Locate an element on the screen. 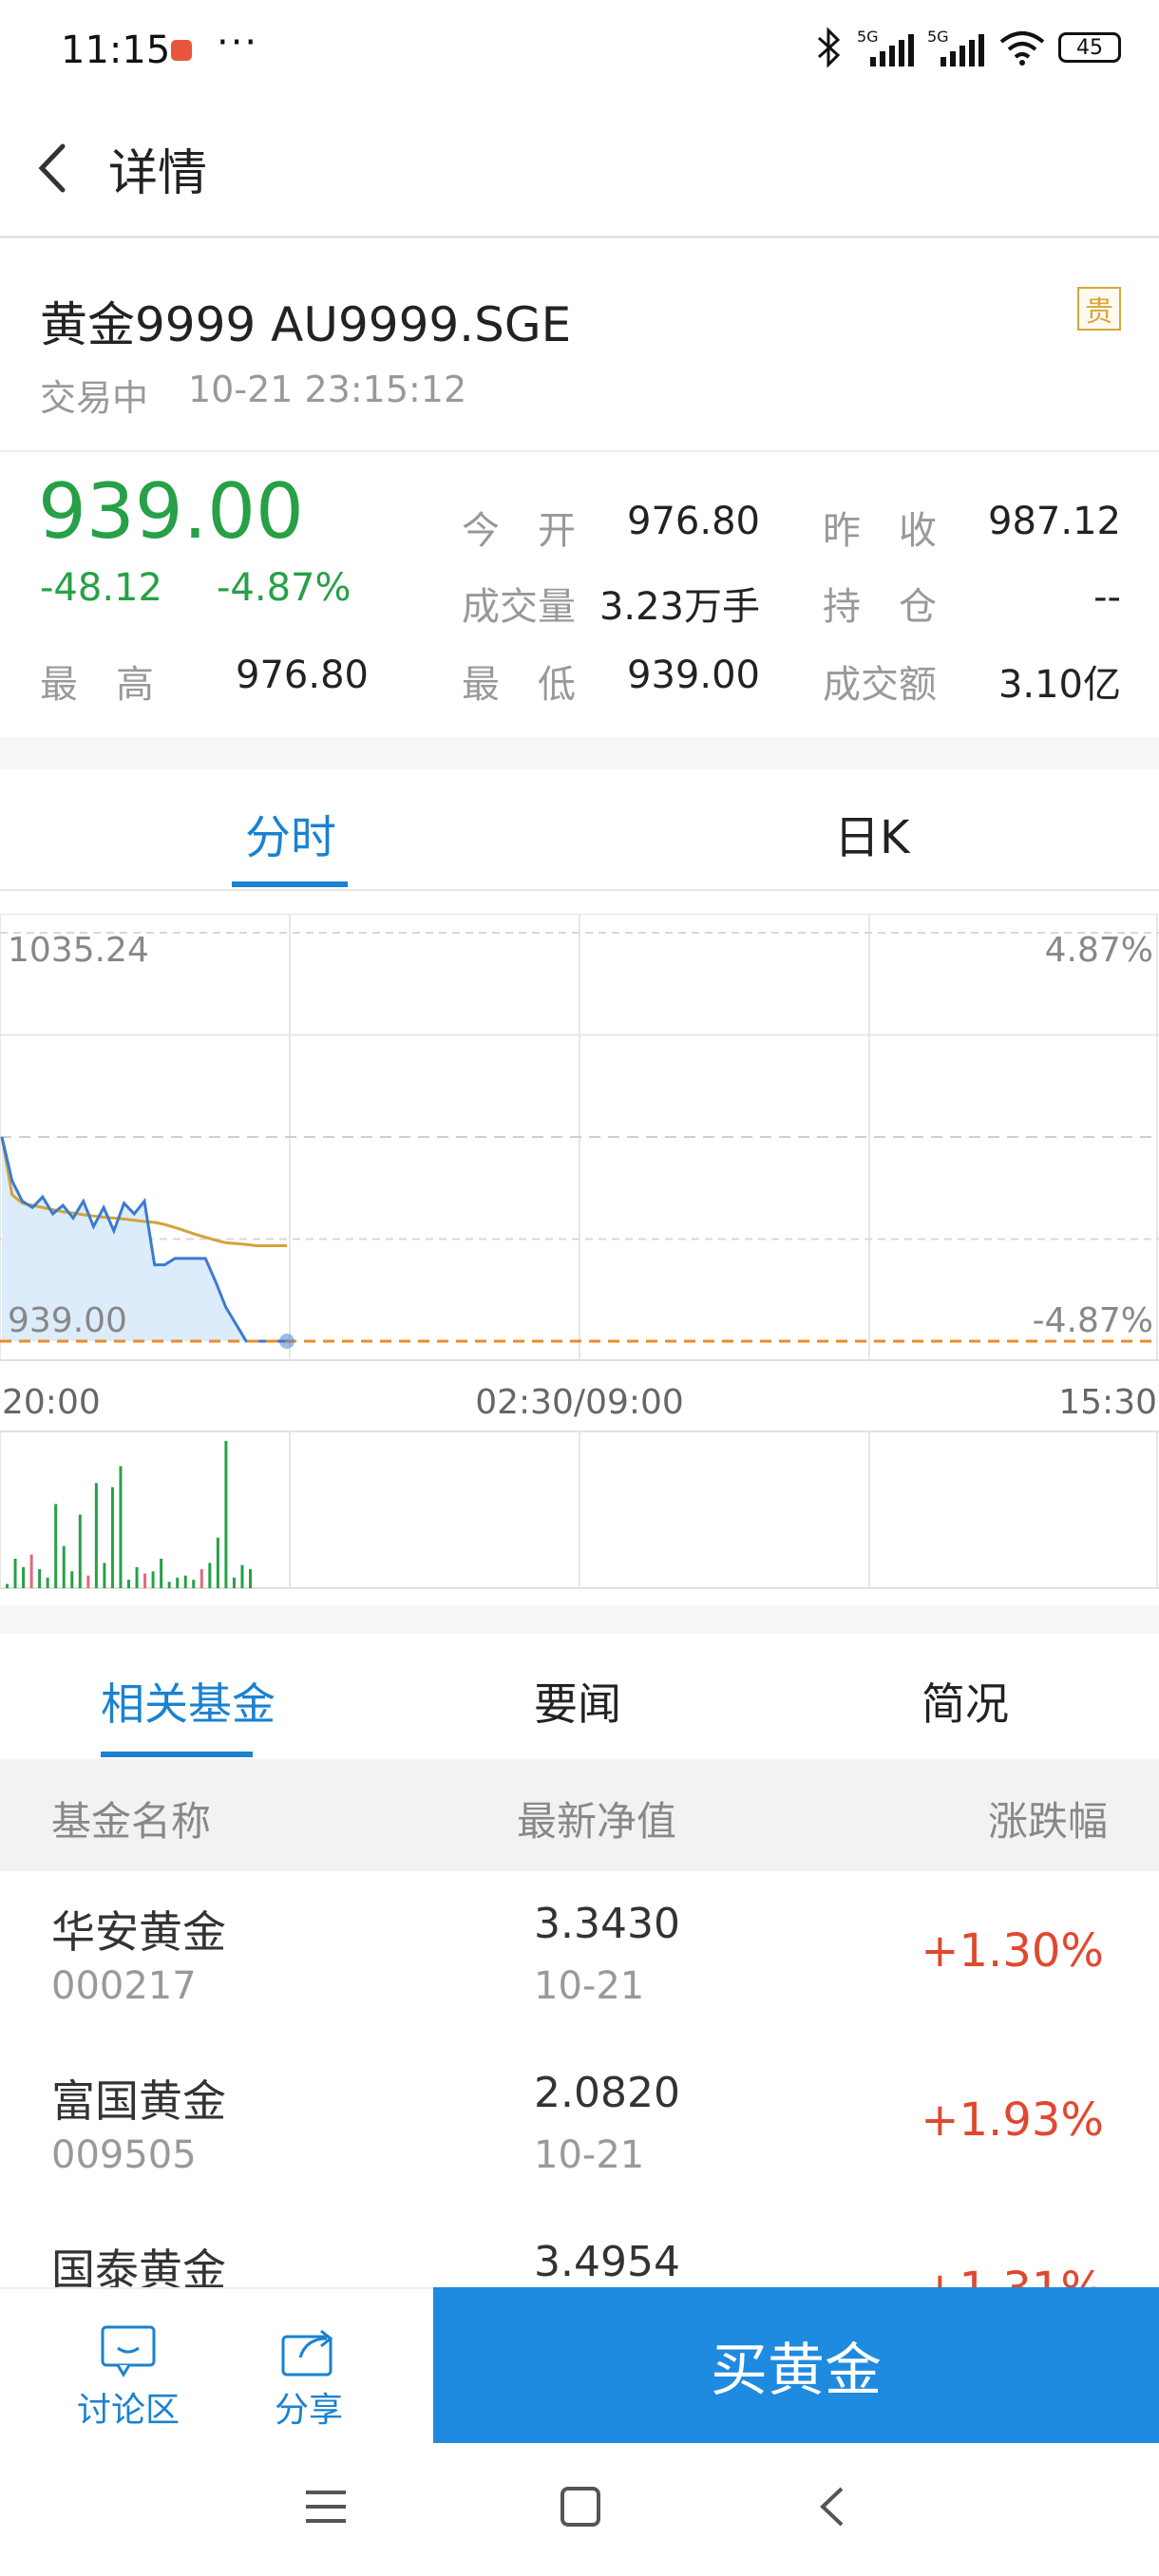 This screenshot has width=1159, height=2576. page-title: 详情 is located at coordinates (158, 173).